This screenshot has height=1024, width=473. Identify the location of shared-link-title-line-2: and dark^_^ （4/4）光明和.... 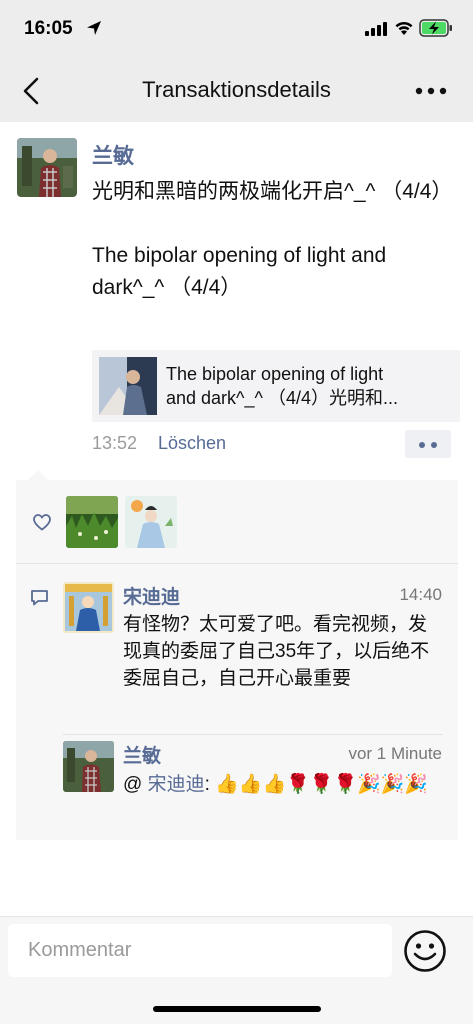
(282, 398).